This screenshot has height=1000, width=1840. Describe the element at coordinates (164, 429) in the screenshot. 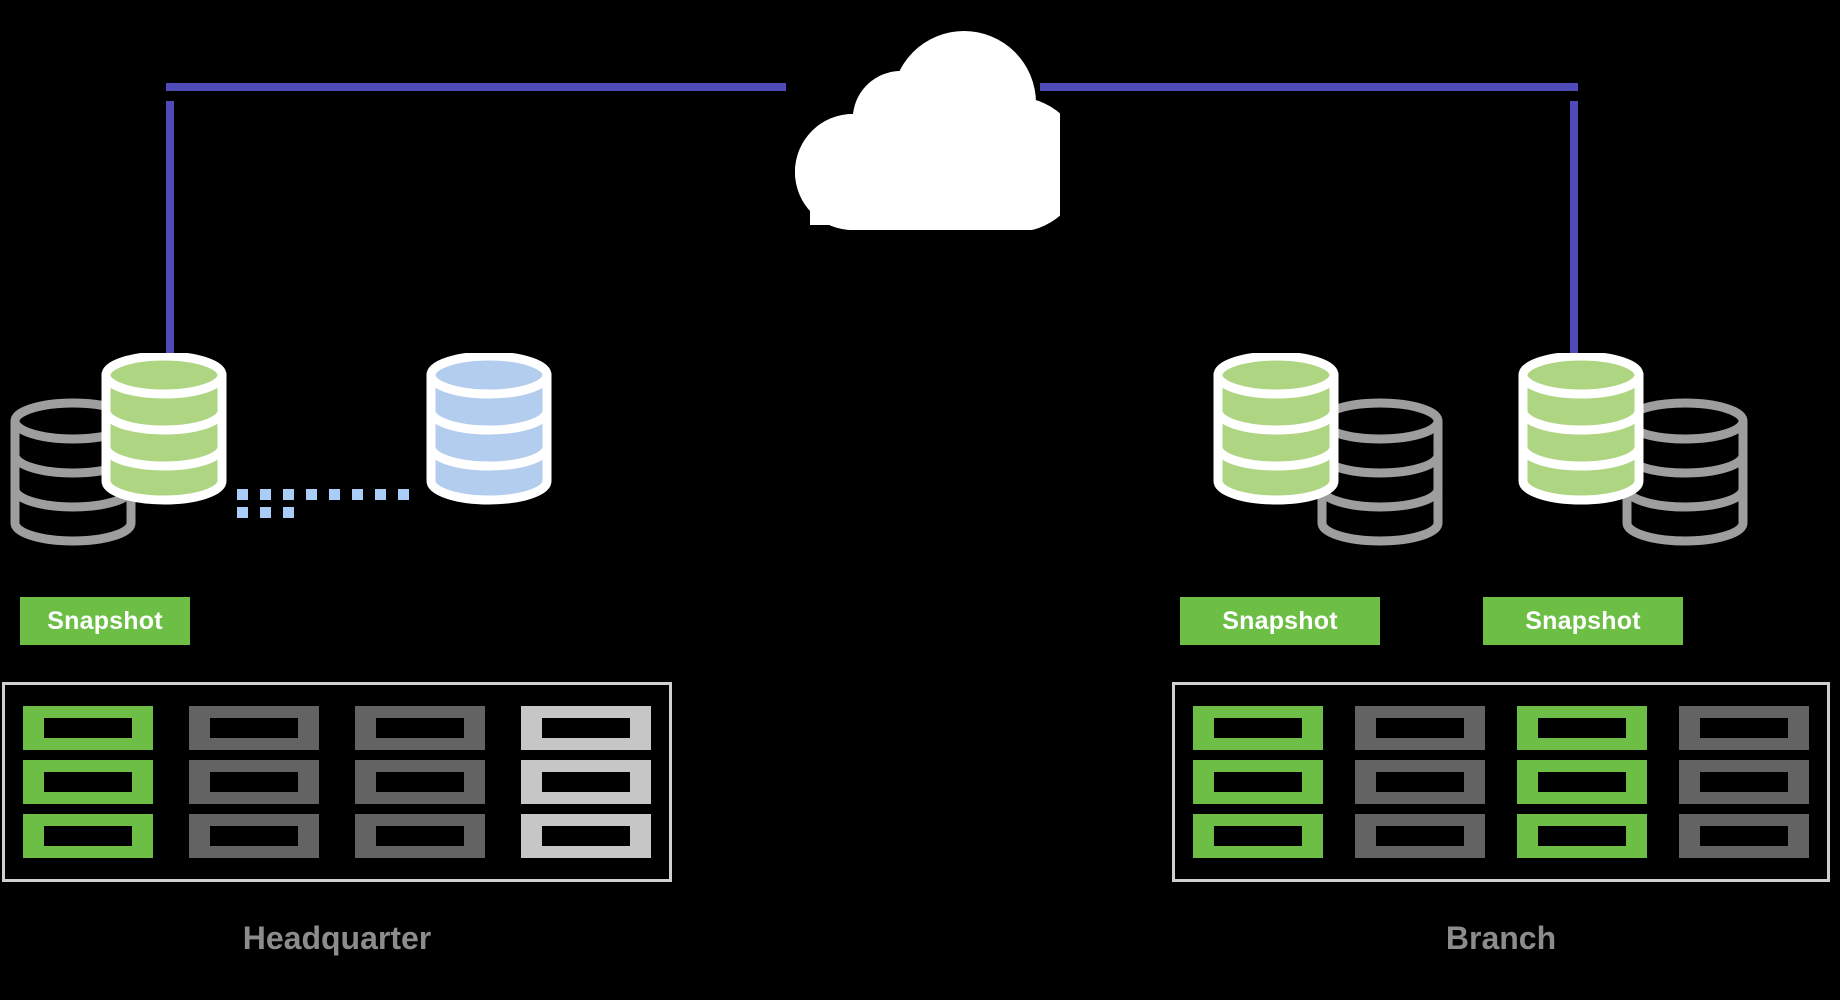

I see `database-hq-green` at that location.